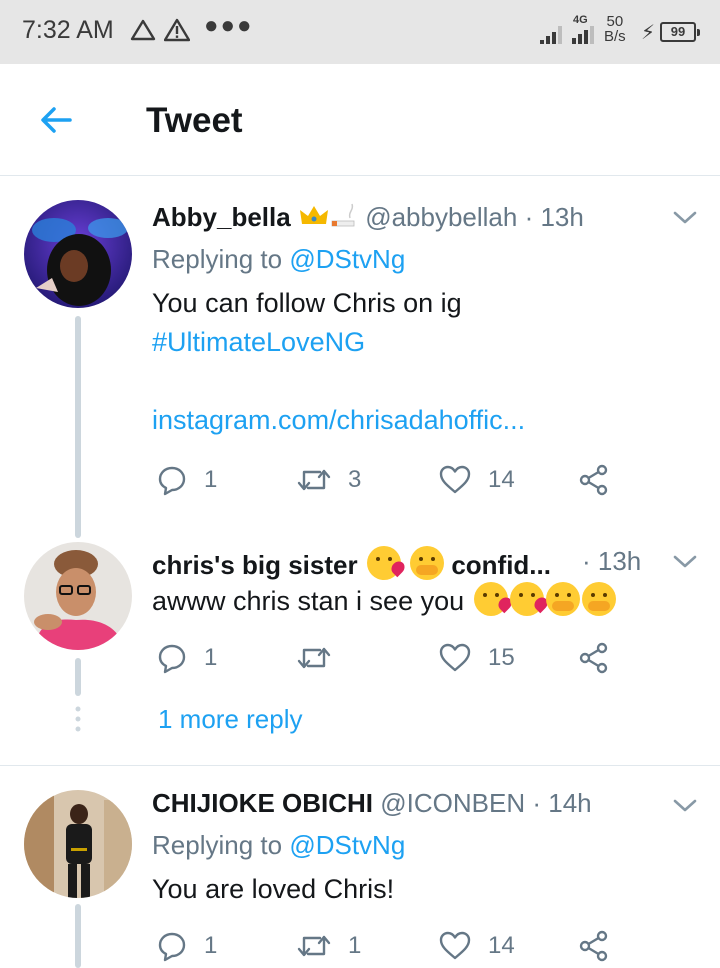 The width and height of the screenshot is (720, 968). What do you see at coordinates (355, 479) in the screenshot?
I see `retweet-count: 3` at bounding box center [355, 479].